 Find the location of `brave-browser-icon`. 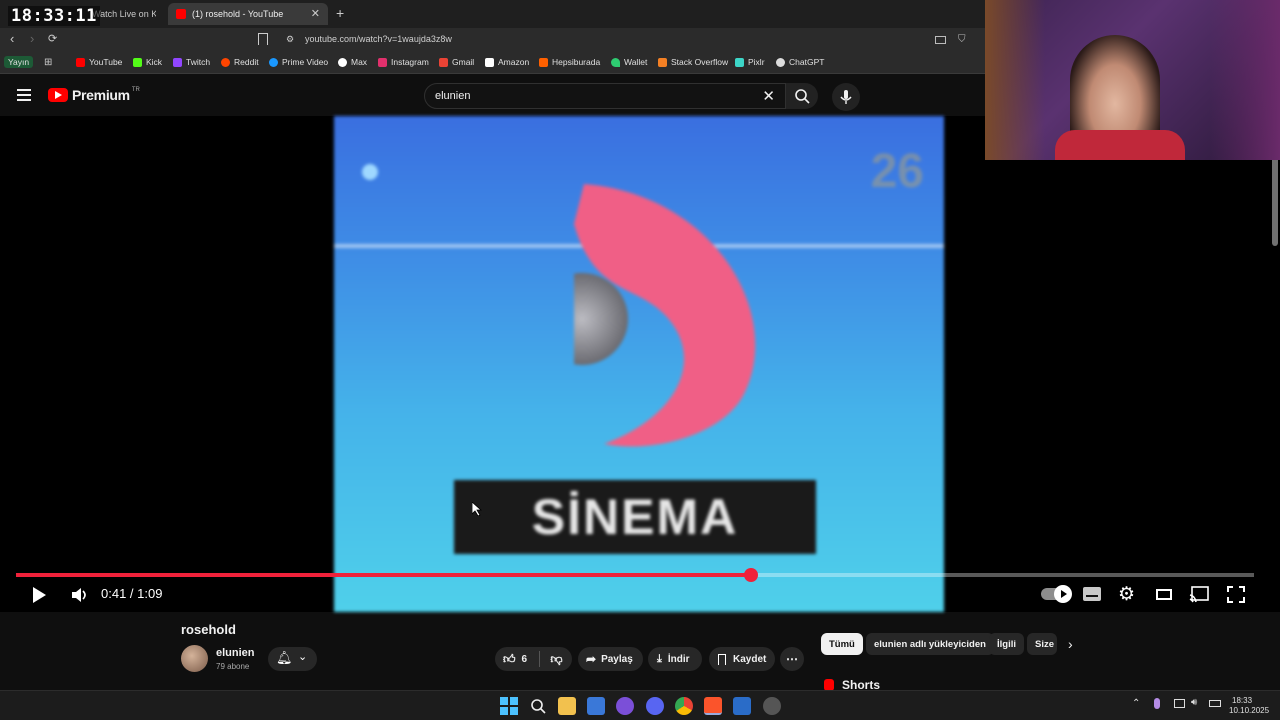

brave-browser-icon is located at coordinates (713, 706).